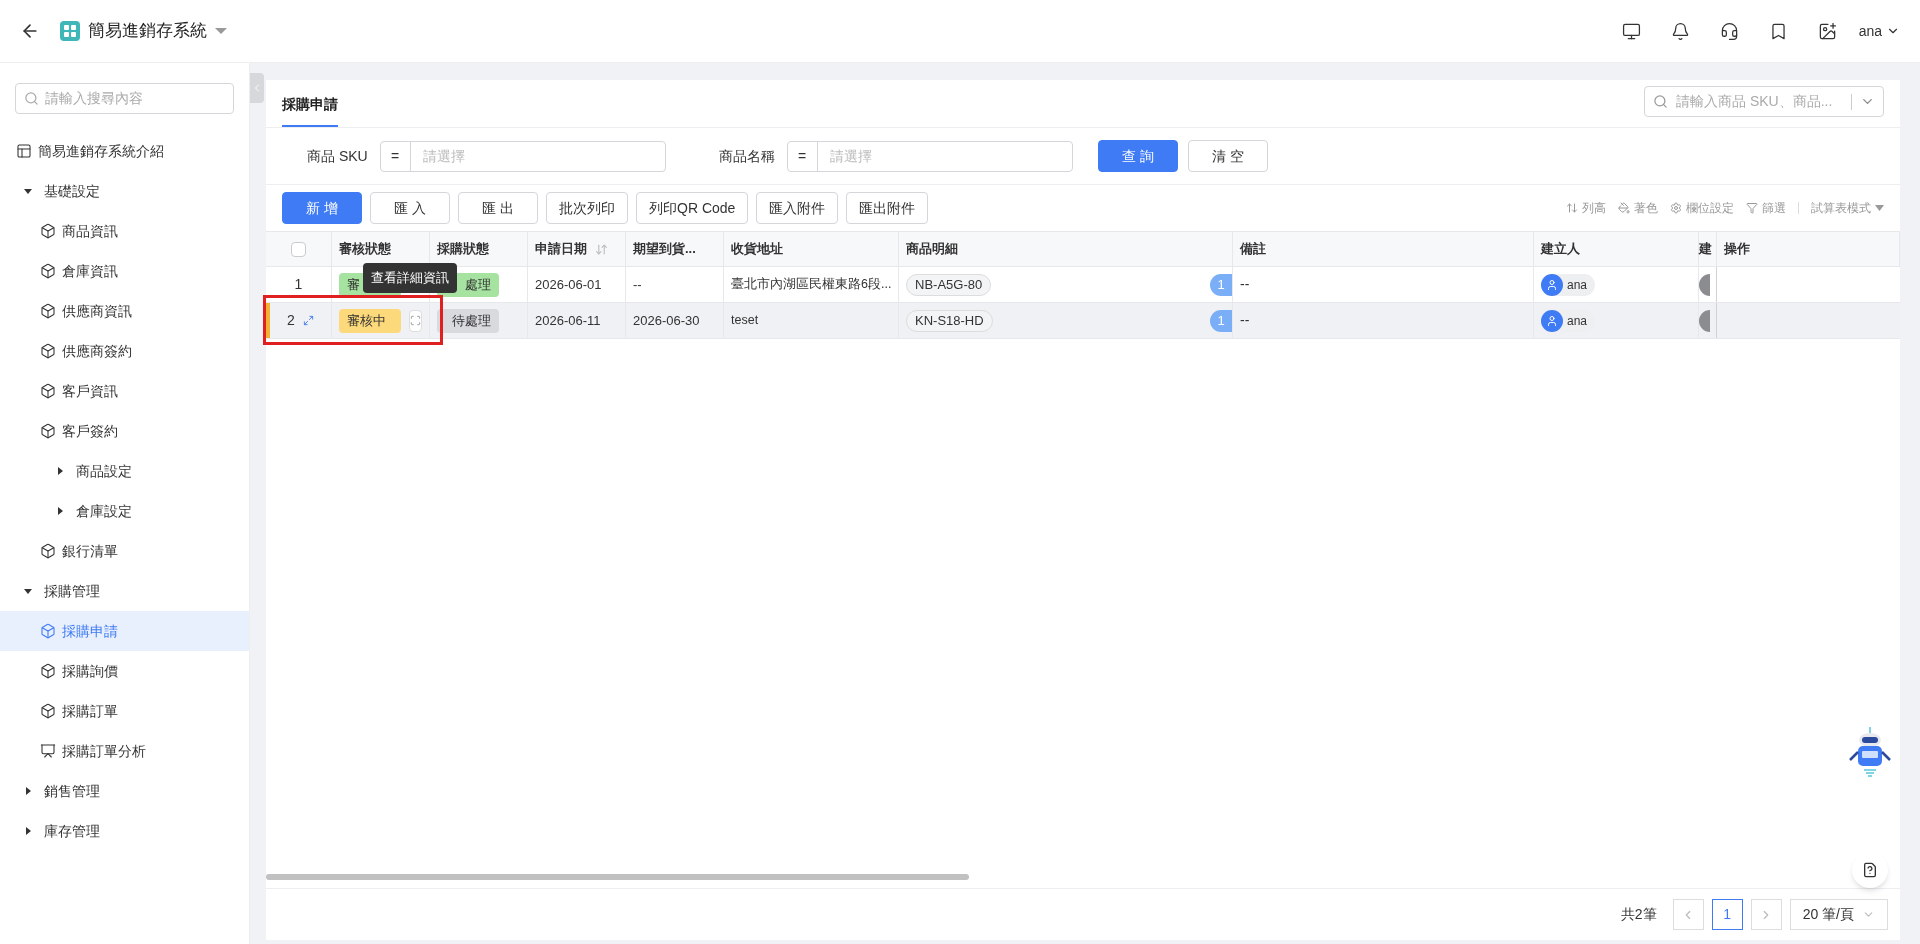 This screenshot has height=944, width=1920. I want to click on column-header: 建, so click(1708, 249).